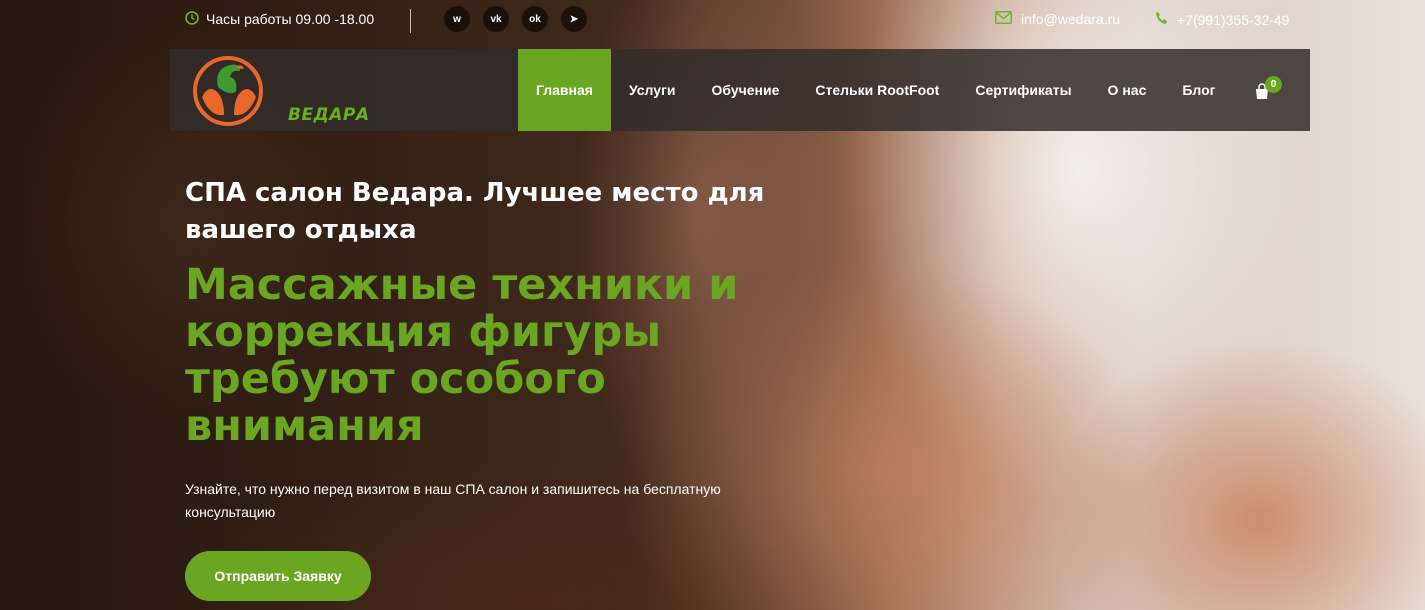  I want to click on cart-count-badge: 0, so click(1273, 84).